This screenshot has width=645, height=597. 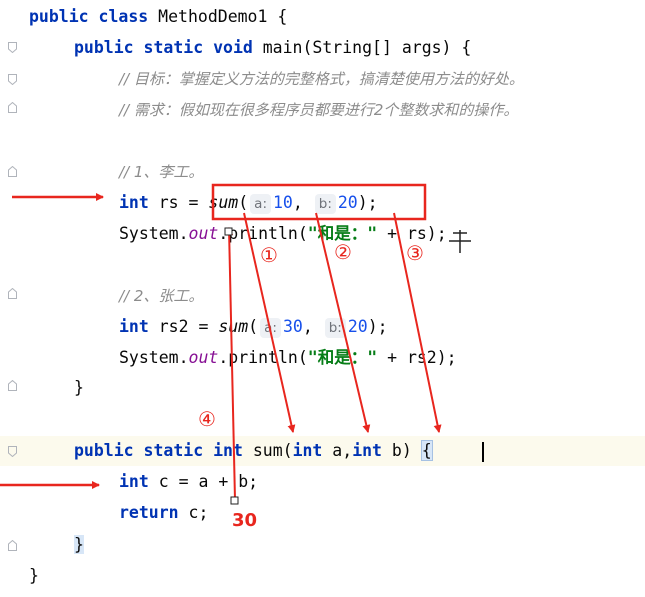 What do you see at coordinates (245, 520) in the screenshot?
I see `result-label: 30` at bounding box center [245, 520].